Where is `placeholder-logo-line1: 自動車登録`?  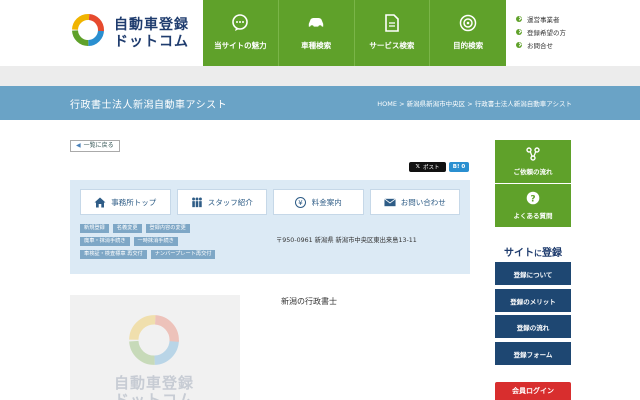
placeholder-logo-line1: 自動車登録 is located at coordinates (154, 383).